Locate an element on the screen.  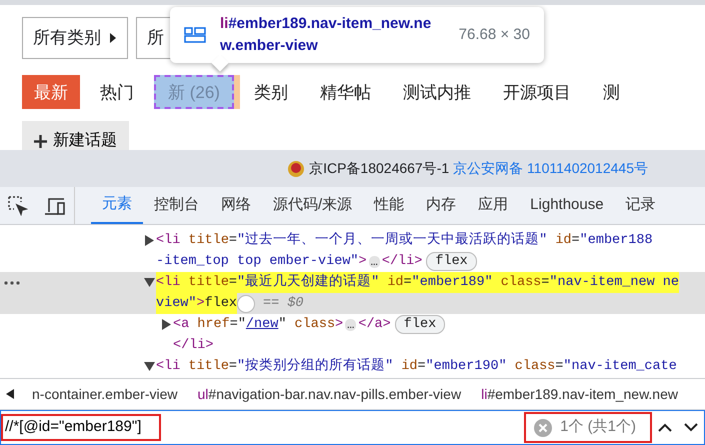
nav-tab: 测试内推 is located at coordinates (436, 92).